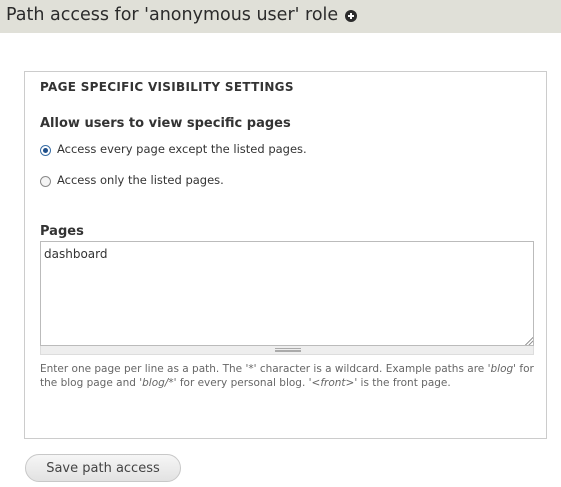 This screenshot has height=487, width=561. What do you see at coordinates (528, 340) in the screenshot?
I see `resize-handle-icon` at bounding box center [528, 340].